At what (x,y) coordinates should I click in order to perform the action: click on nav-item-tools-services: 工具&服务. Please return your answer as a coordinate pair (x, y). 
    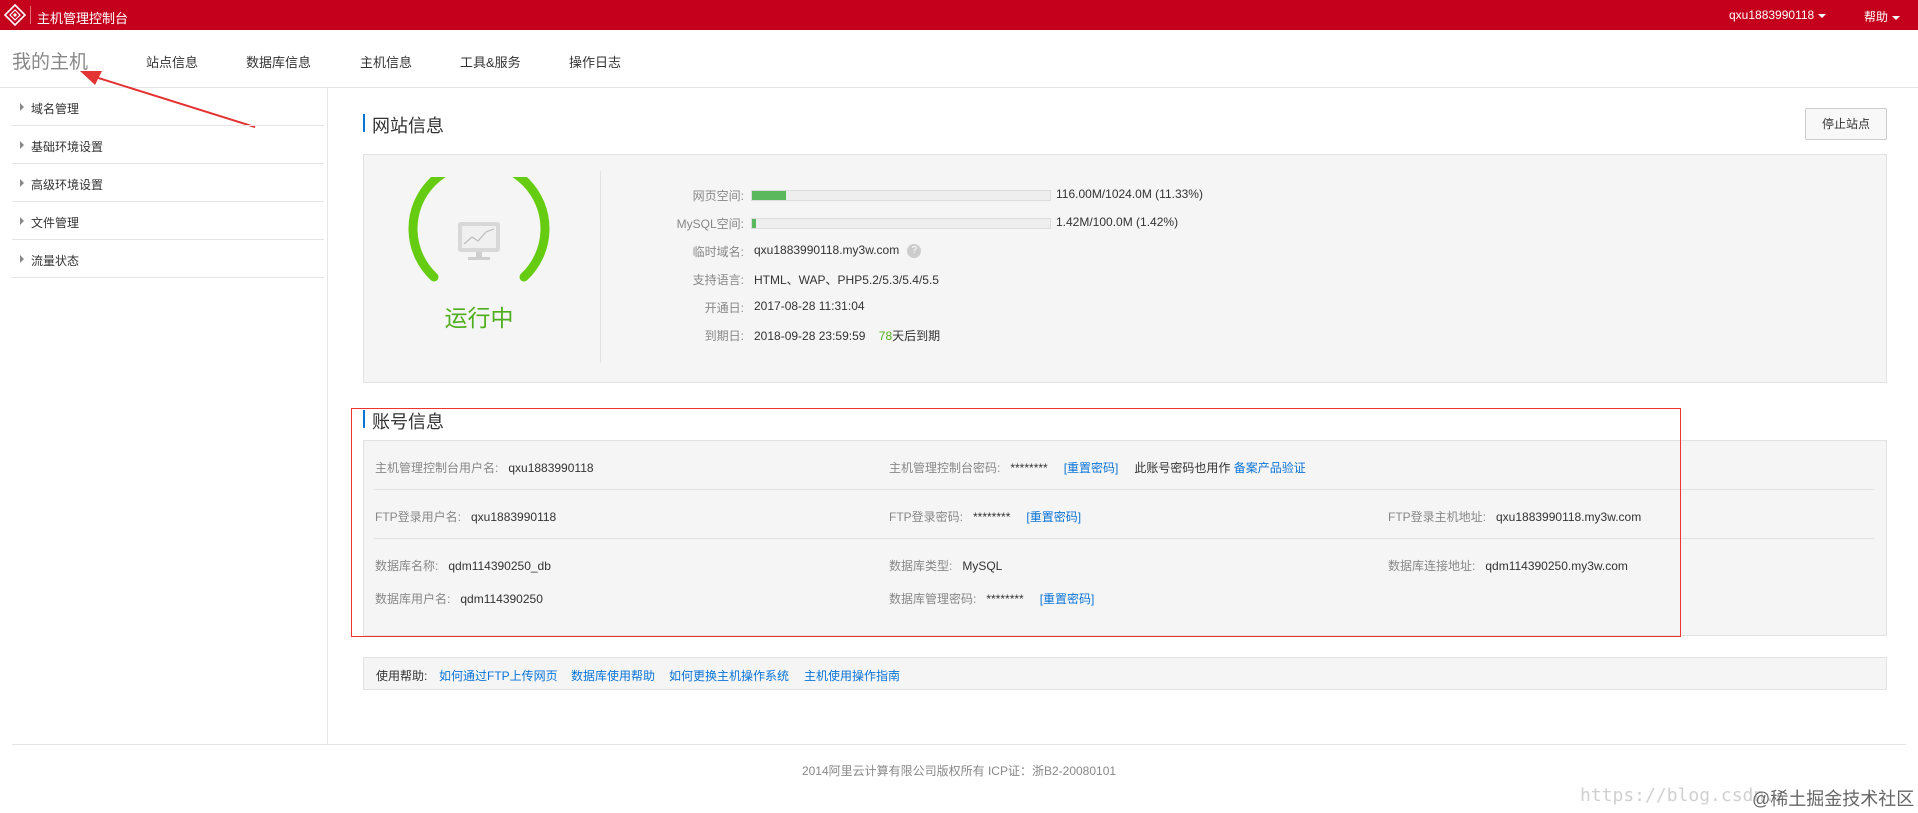
    Looking at the image, I should click on (490, 61).